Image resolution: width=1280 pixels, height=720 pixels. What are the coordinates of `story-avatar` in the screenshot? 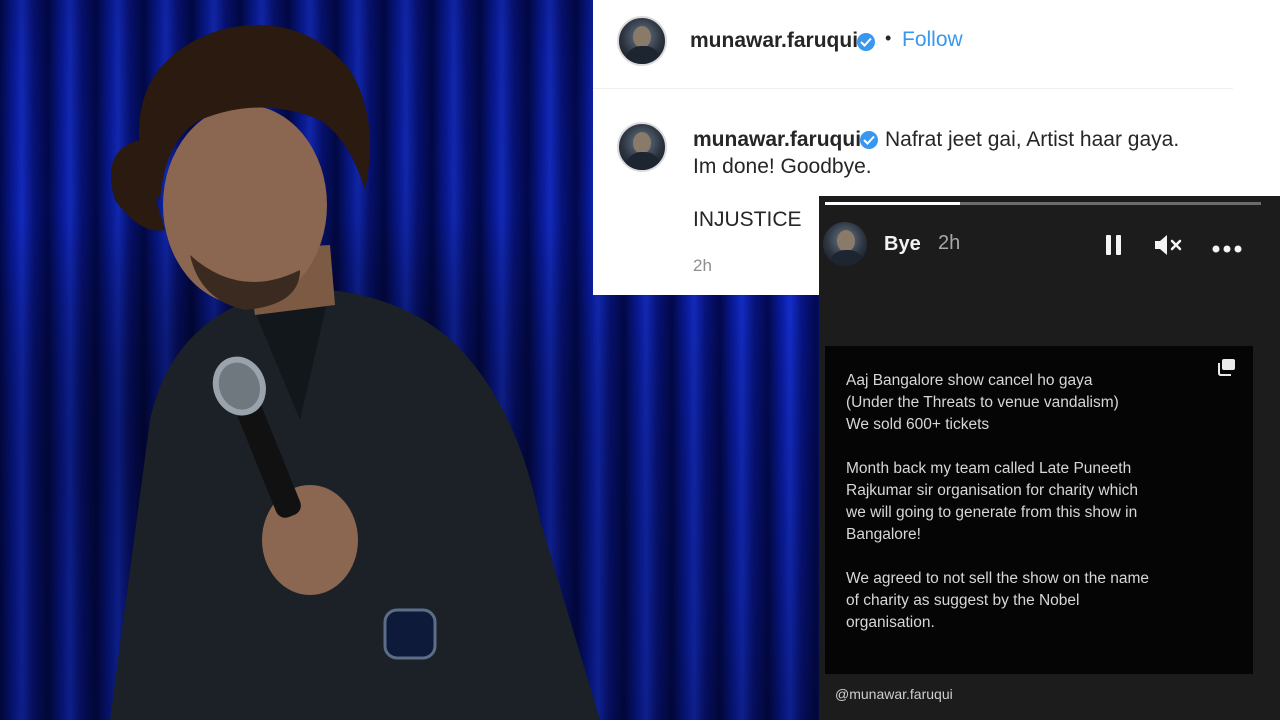 It's located at (845, 244).